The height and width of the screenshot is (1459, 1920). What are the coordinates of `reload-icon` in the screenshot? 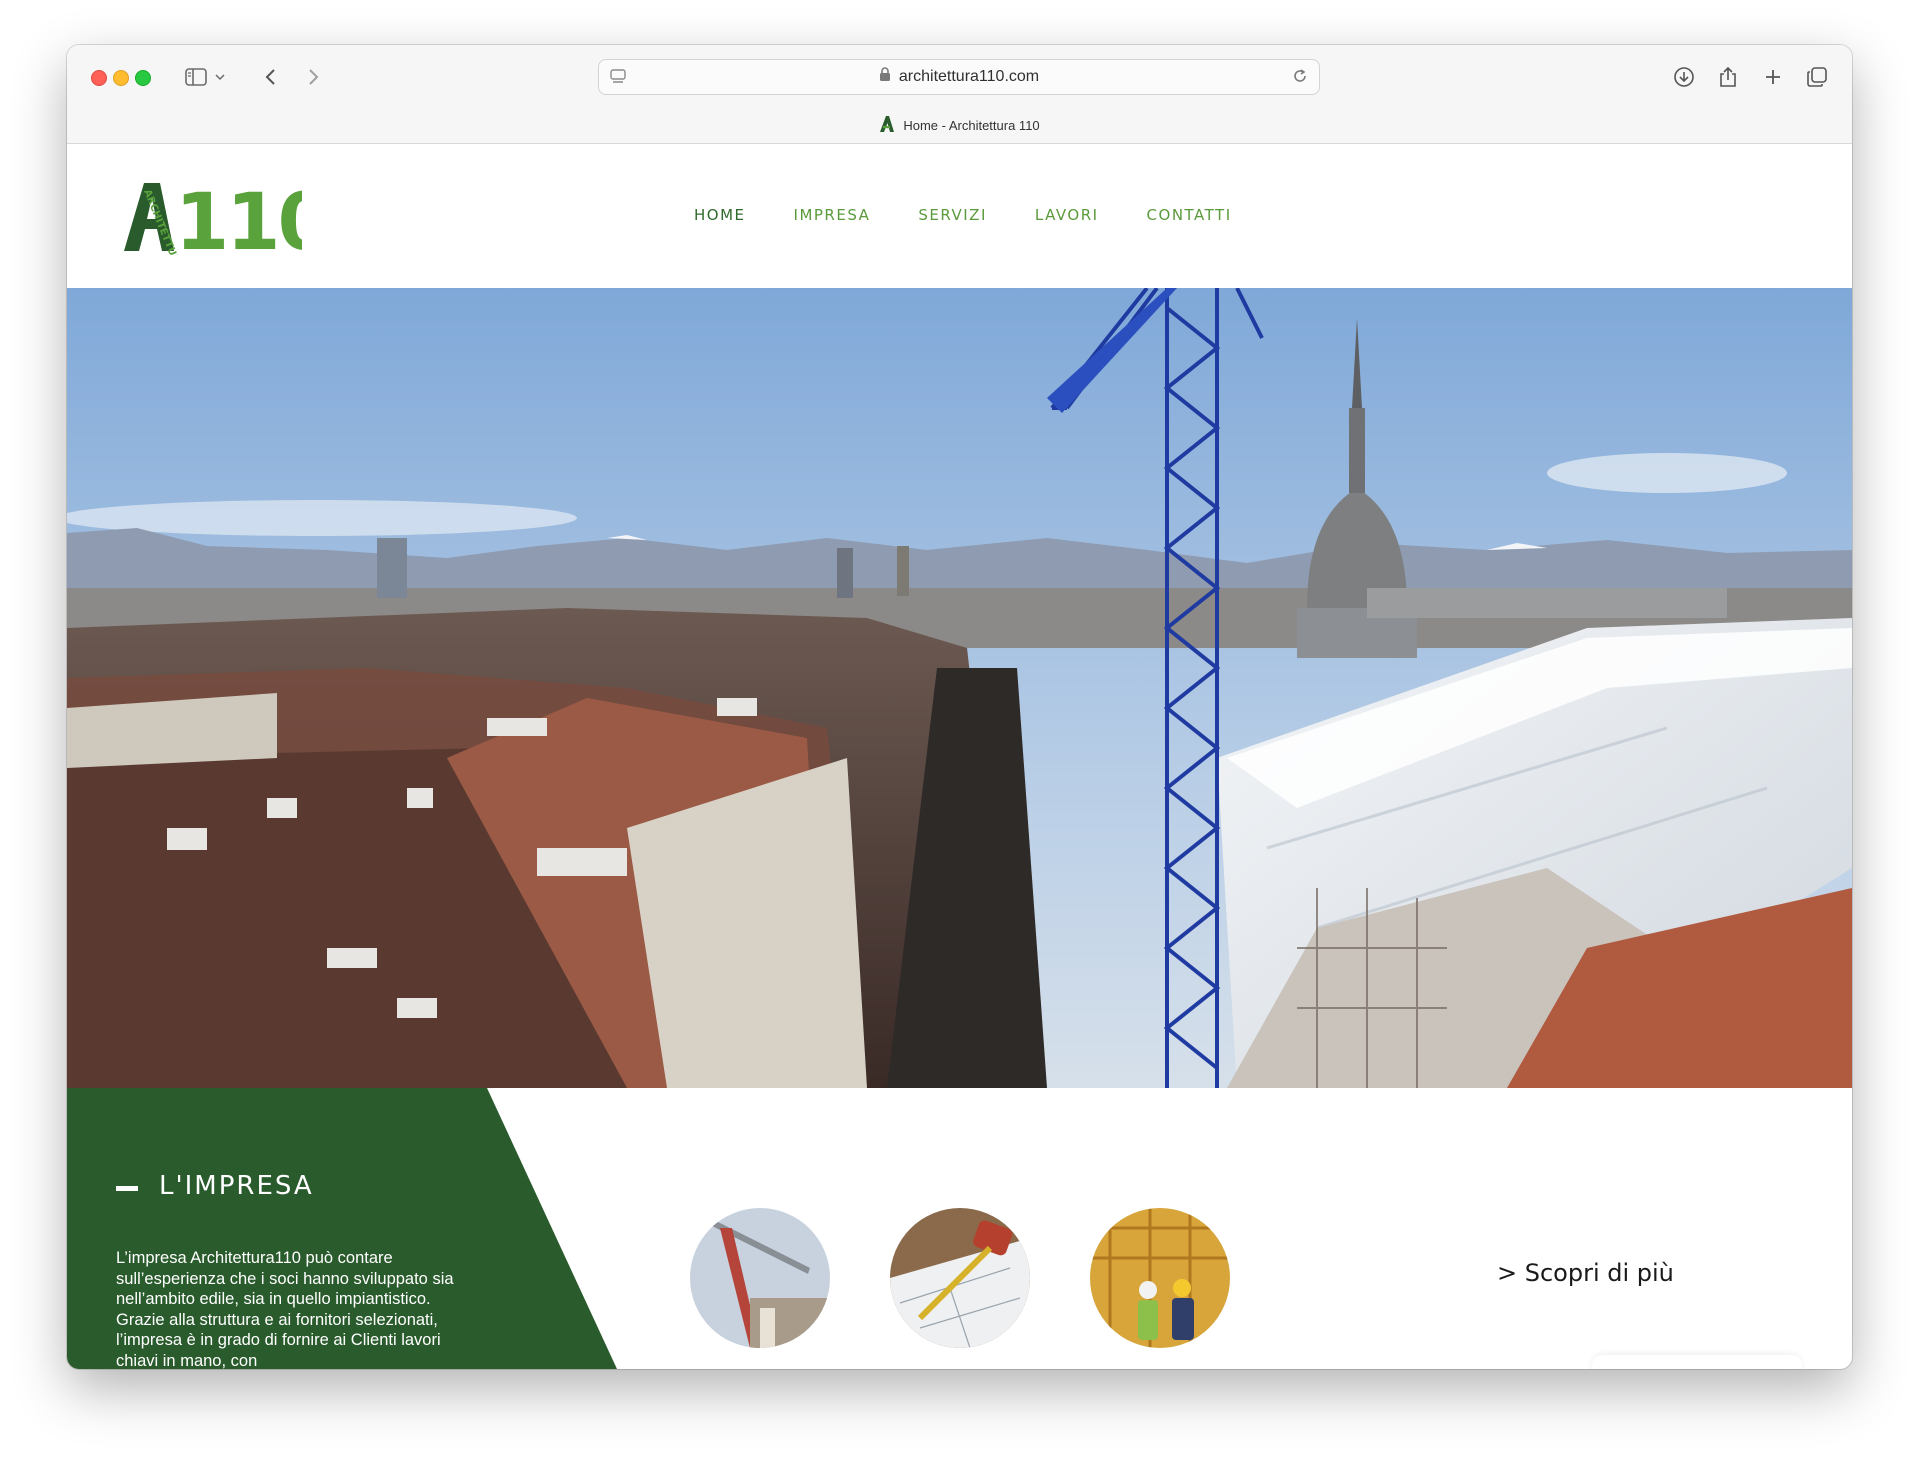 It's located at (1300, 78).